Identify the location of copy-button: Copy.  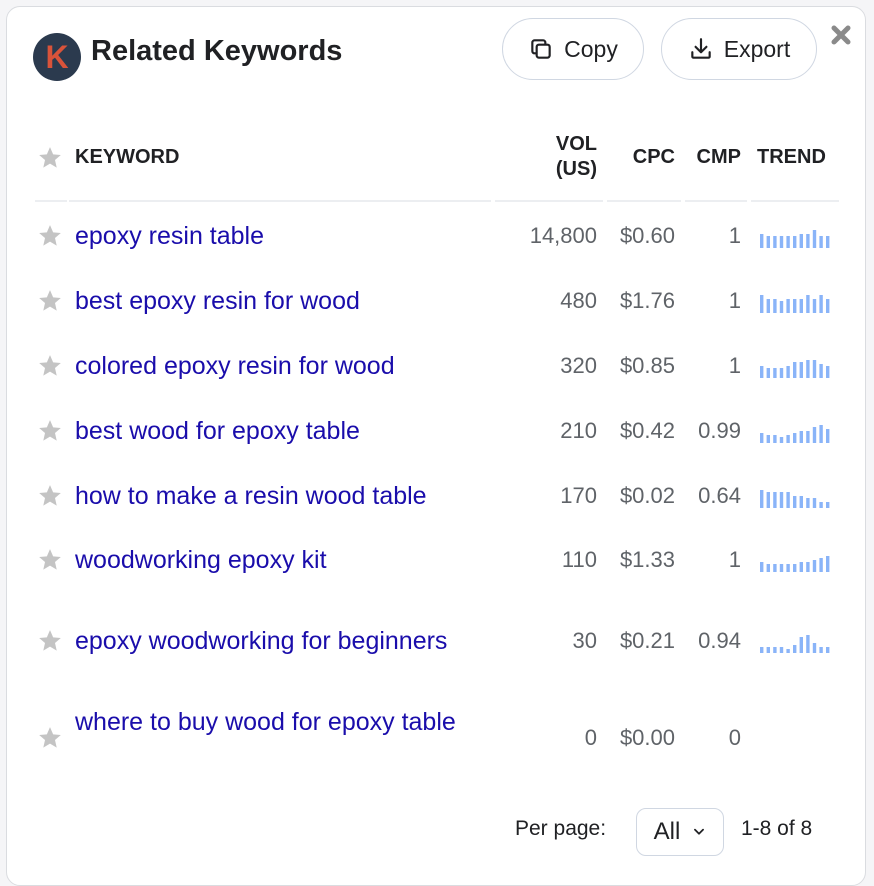
(573, 49).